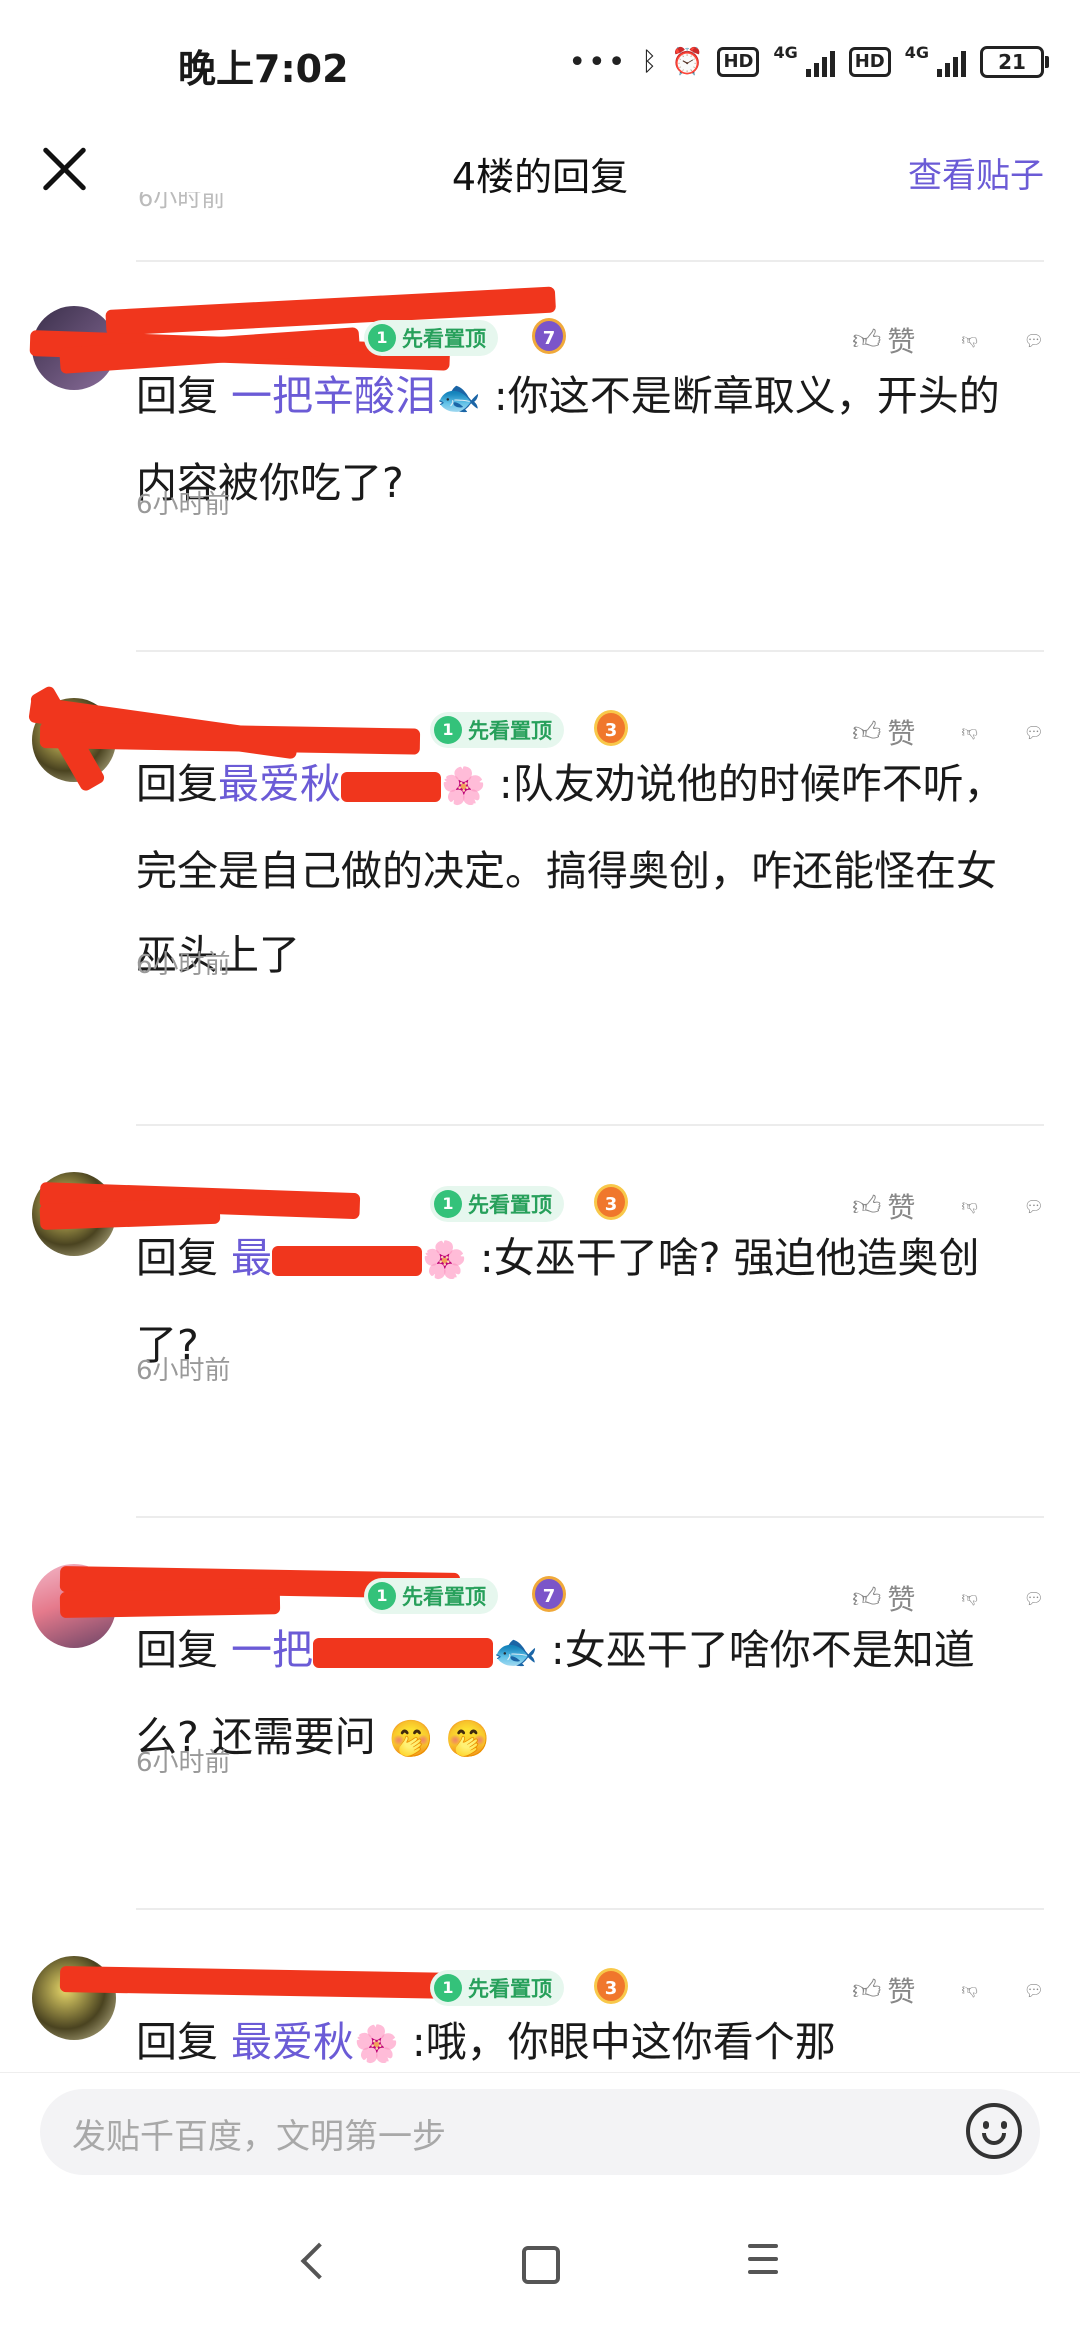 This screenshot has width=1080, height=2340. I want to click on status-icons: ••• ᛒ ⏰ HD 4G HD 4G 21, so click(808, 62).